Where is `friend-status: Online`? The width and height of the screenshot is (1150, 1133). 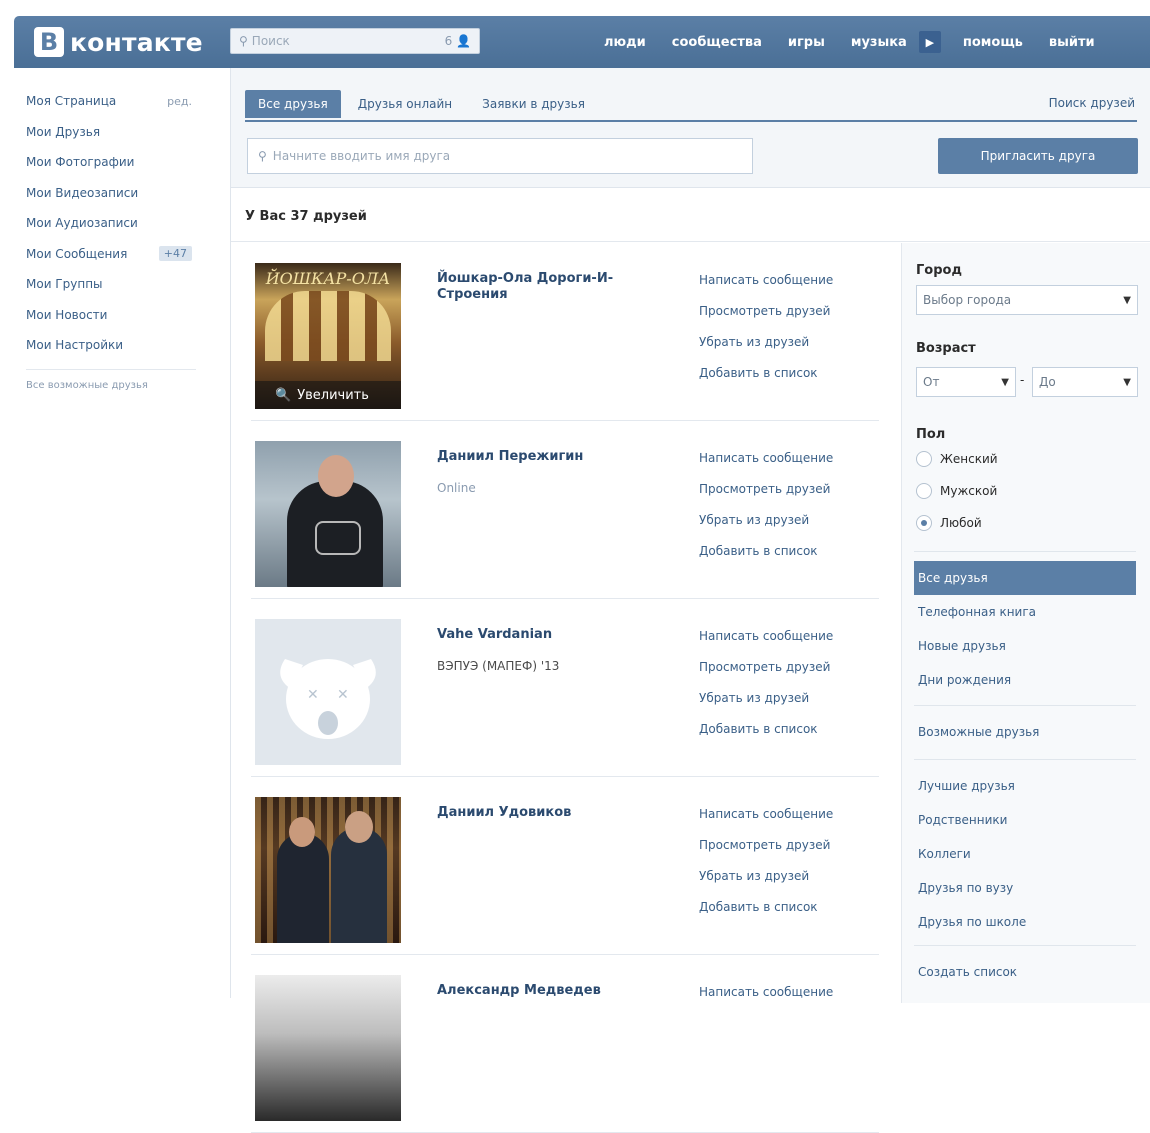
friend-status: Online is located at coordinates (456, 488).